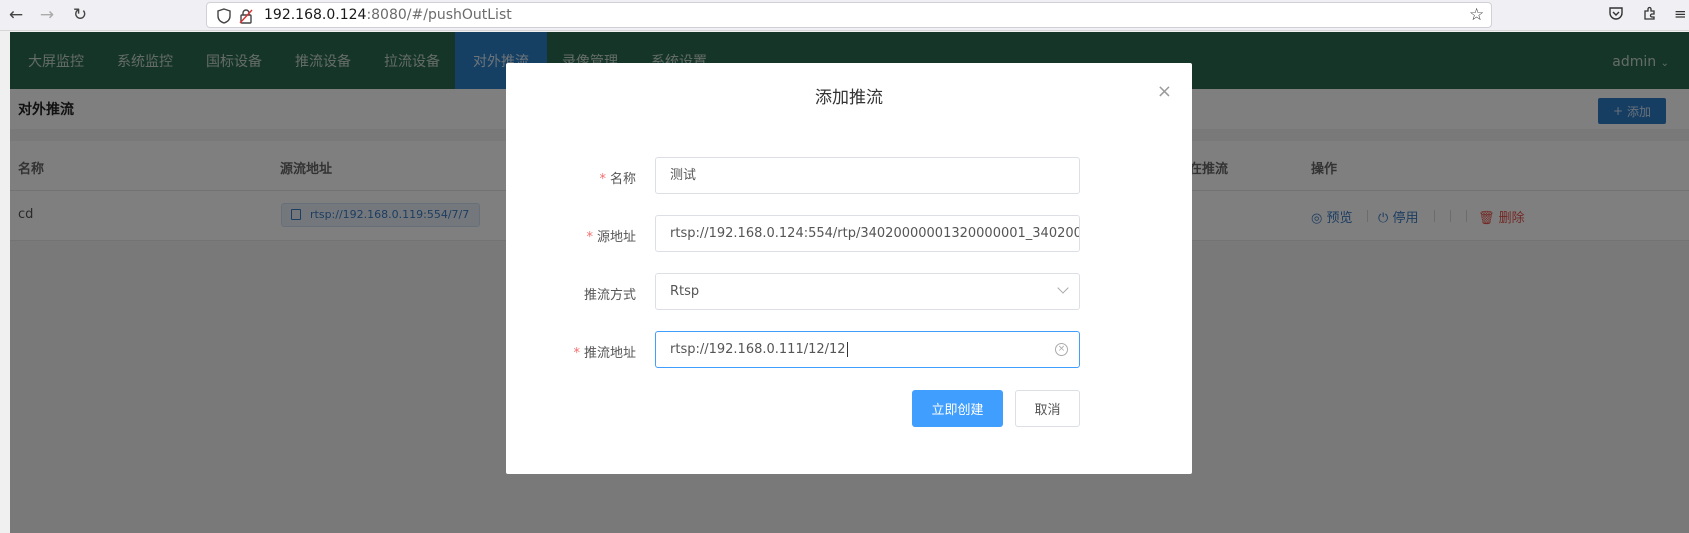 The height and width of the screenshot is (533, 1689). What do you see at coordinates (224, 16) in the screenshot?
I see `shield-icon` at bounding box center [224, 16].